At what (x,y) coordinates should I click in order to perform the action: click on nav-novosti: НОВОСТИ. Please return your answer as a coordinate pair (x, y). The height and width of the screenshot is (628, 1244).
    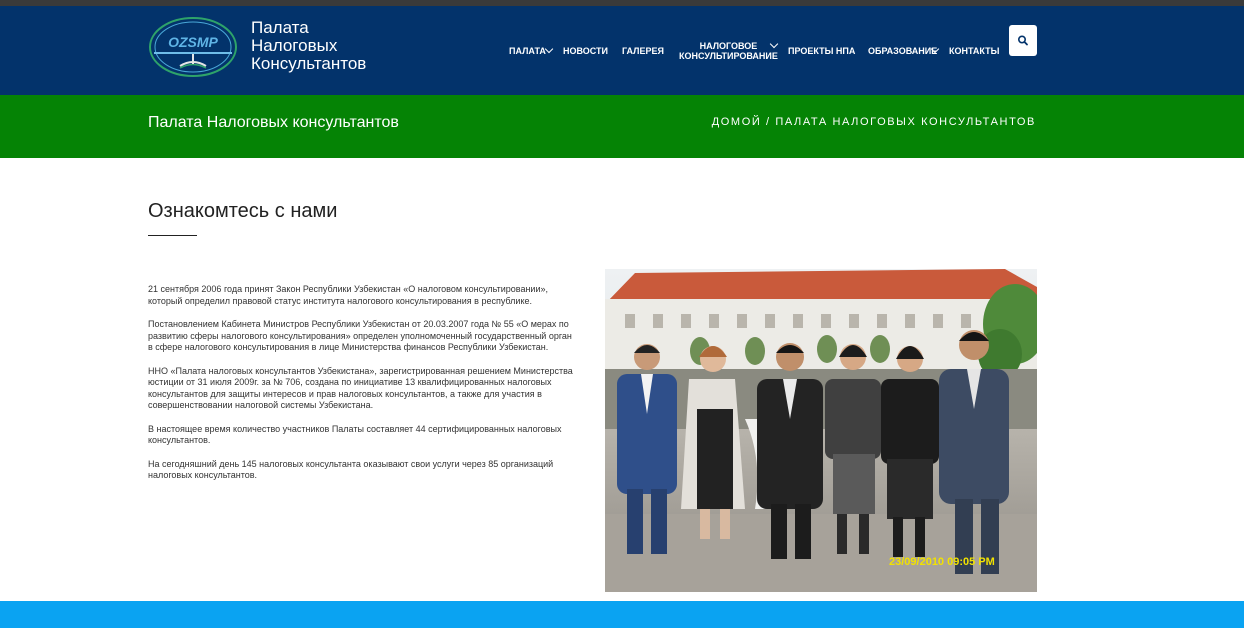
    Looking at the image, I should click on (585, 51).